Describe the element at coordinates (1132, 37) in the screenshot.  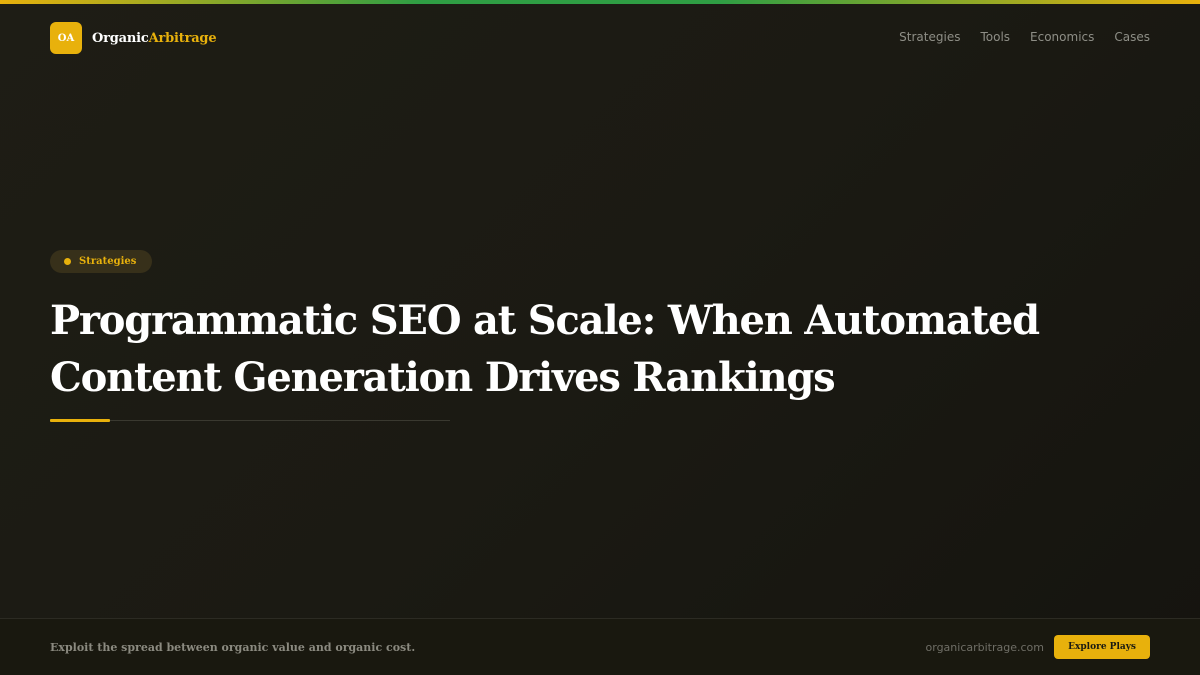
I see `nav-item-cases: Cases` at that location.